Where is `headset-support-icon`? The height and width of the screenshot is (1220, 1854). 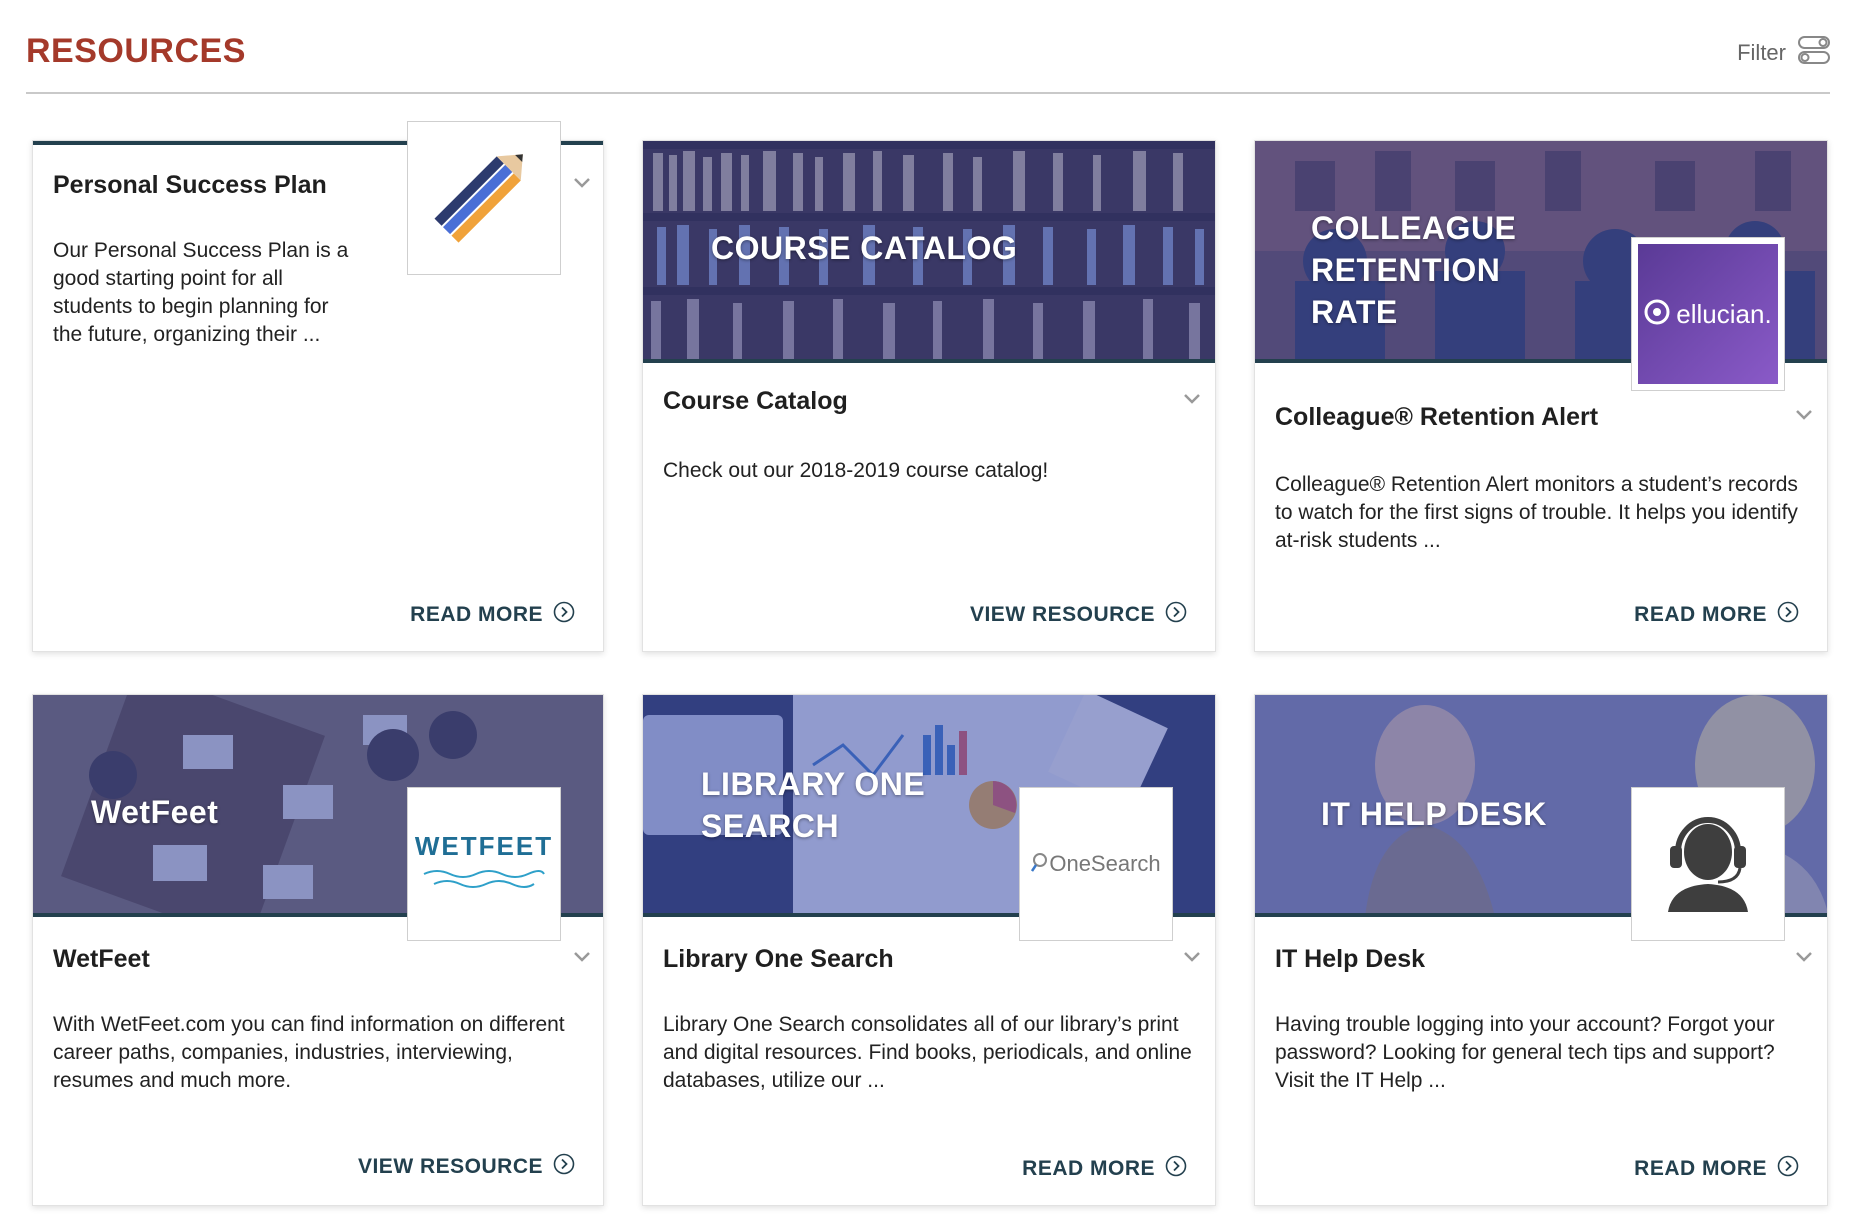
headset-support-icon is located at coordinates (1708, 864).